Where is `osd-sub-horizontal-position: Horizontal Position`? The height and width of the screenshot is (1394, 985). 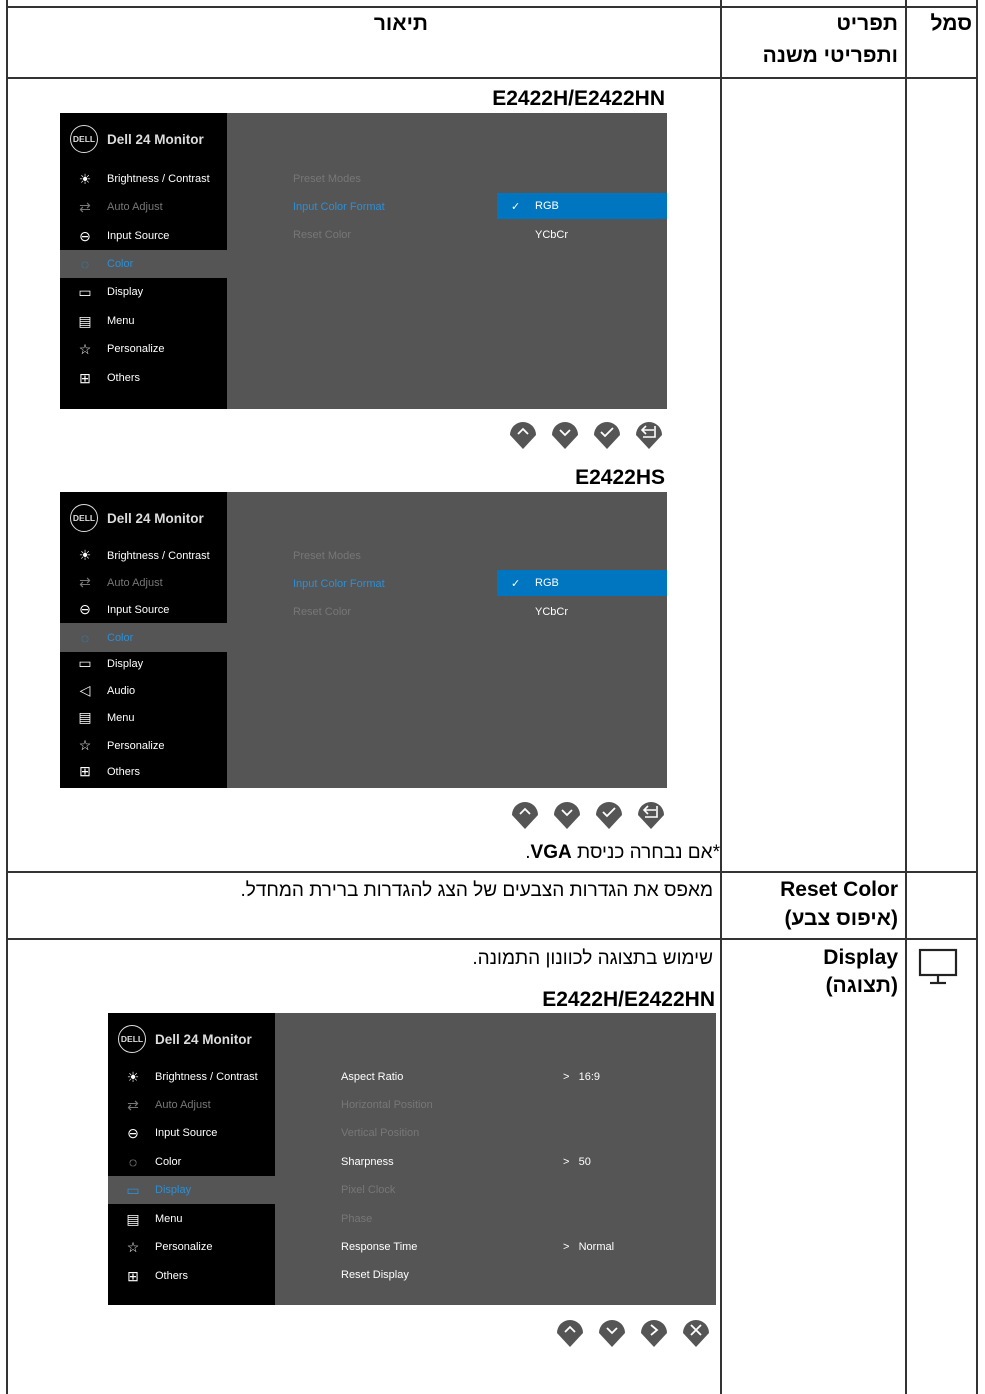
osd-sub-horizontal-position: Horizontal Position is located at coordinates (387, 1105).